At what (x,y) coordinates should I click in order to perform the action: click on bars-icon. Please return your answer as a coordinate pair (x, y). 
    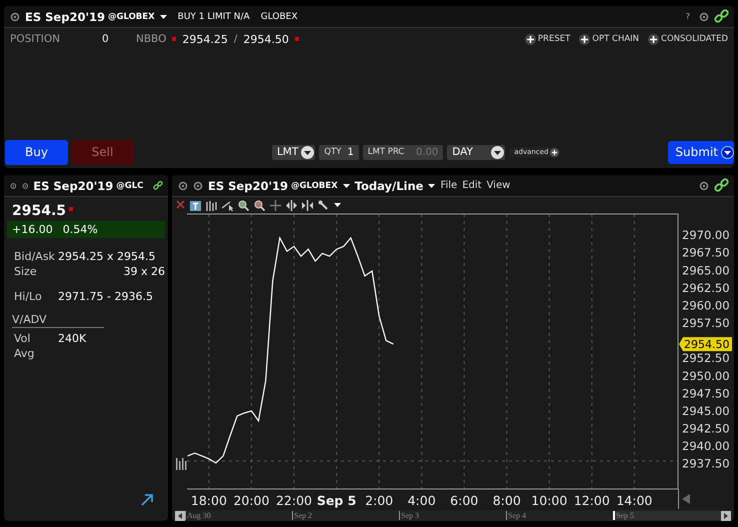
    Looking at the image, I should click on (211, 205).